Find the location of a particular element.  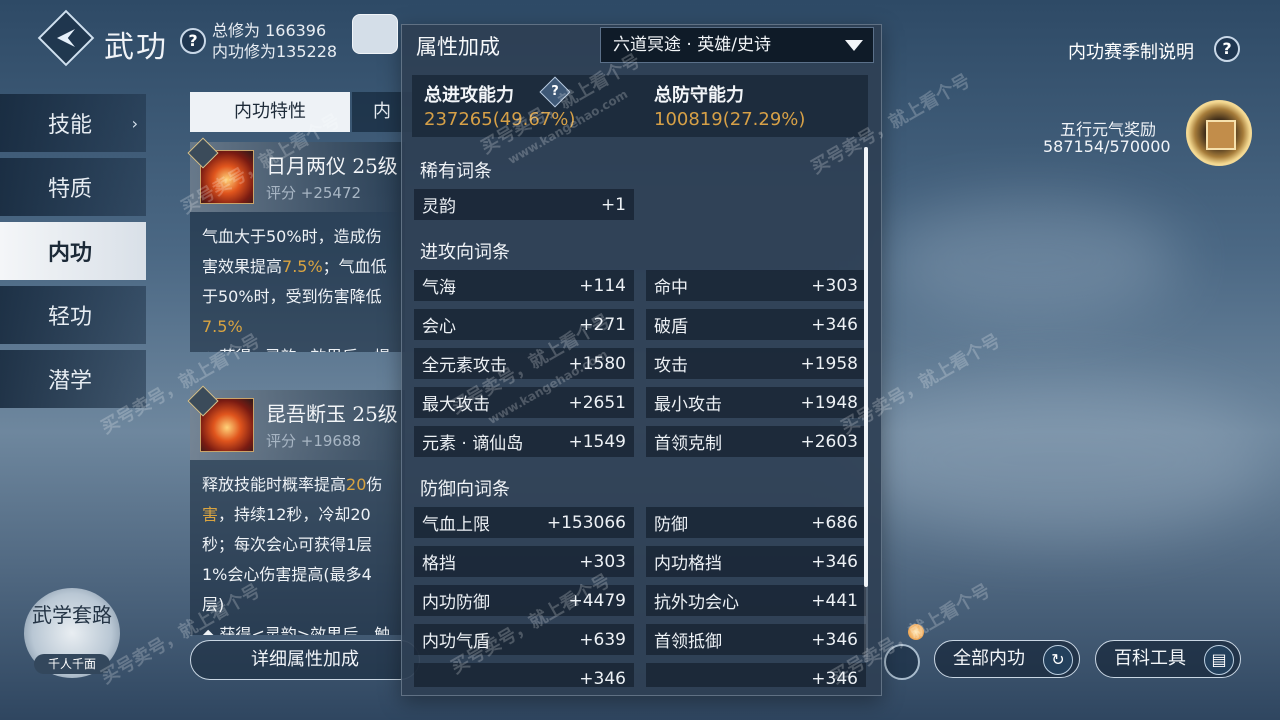

season-rules-link: 内功赛季制说明 is located at coordinates (1131, 51).